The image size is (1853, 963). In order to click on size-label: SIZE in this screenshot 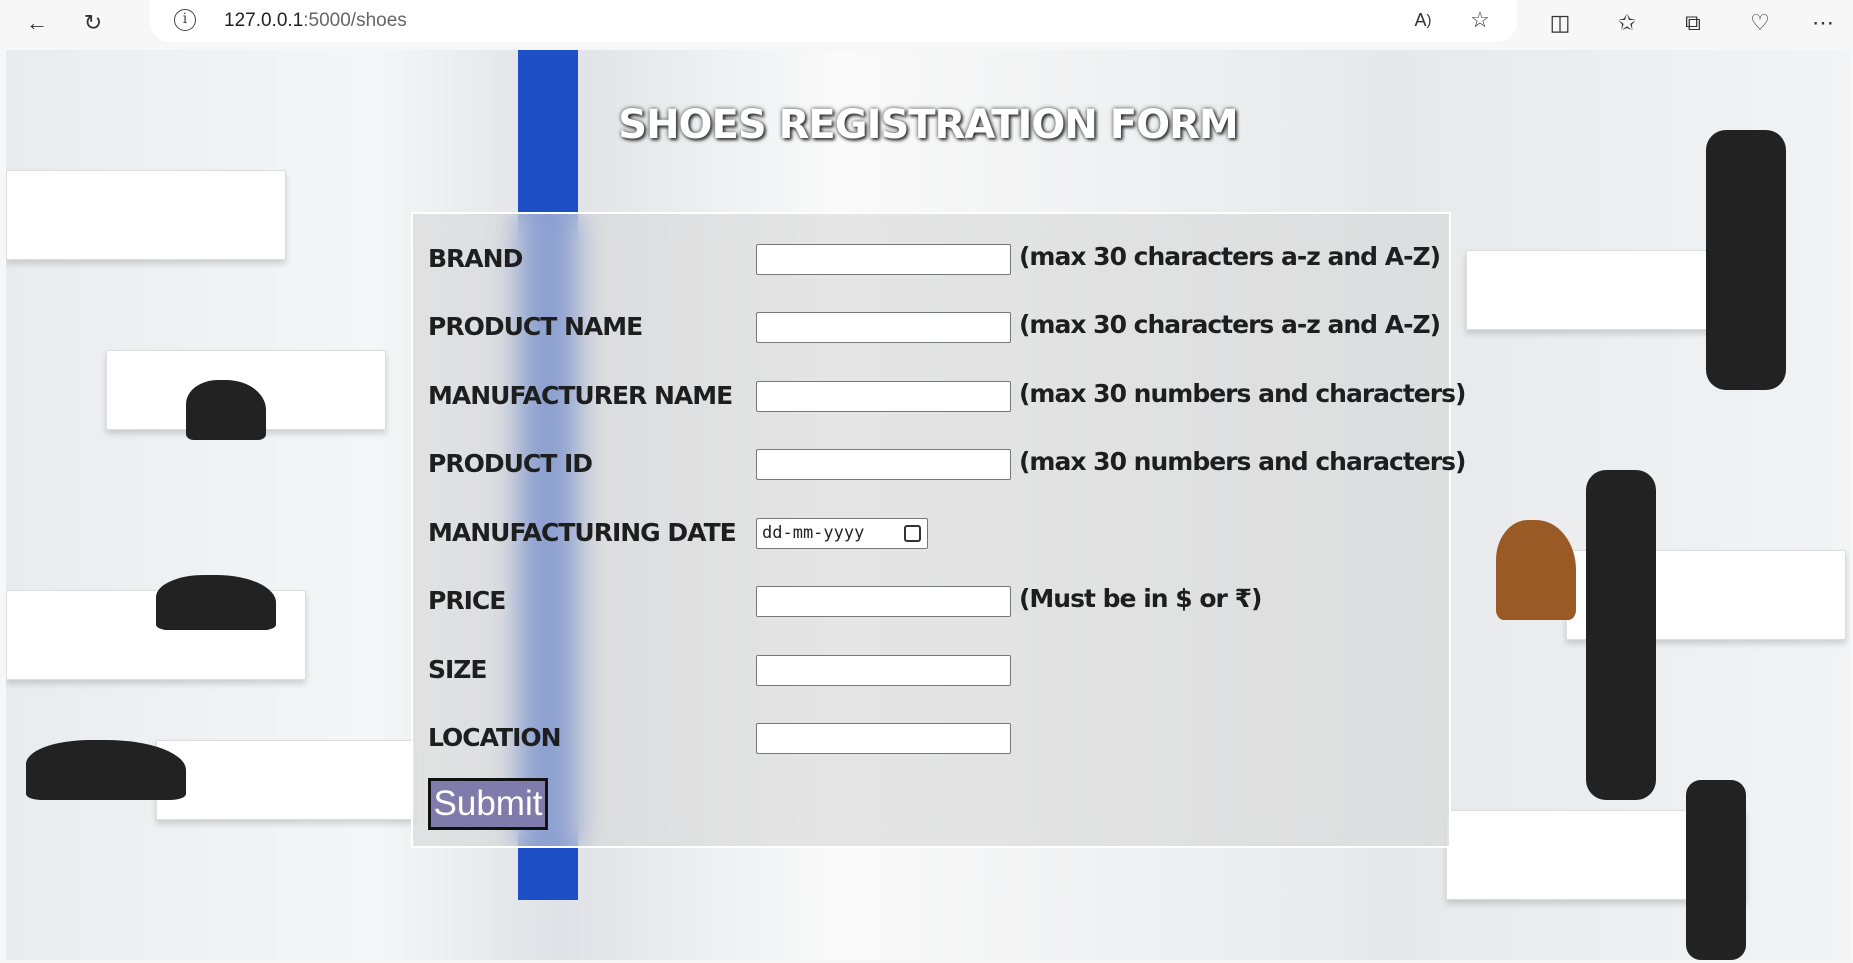, I will do `click(458, 669)`.